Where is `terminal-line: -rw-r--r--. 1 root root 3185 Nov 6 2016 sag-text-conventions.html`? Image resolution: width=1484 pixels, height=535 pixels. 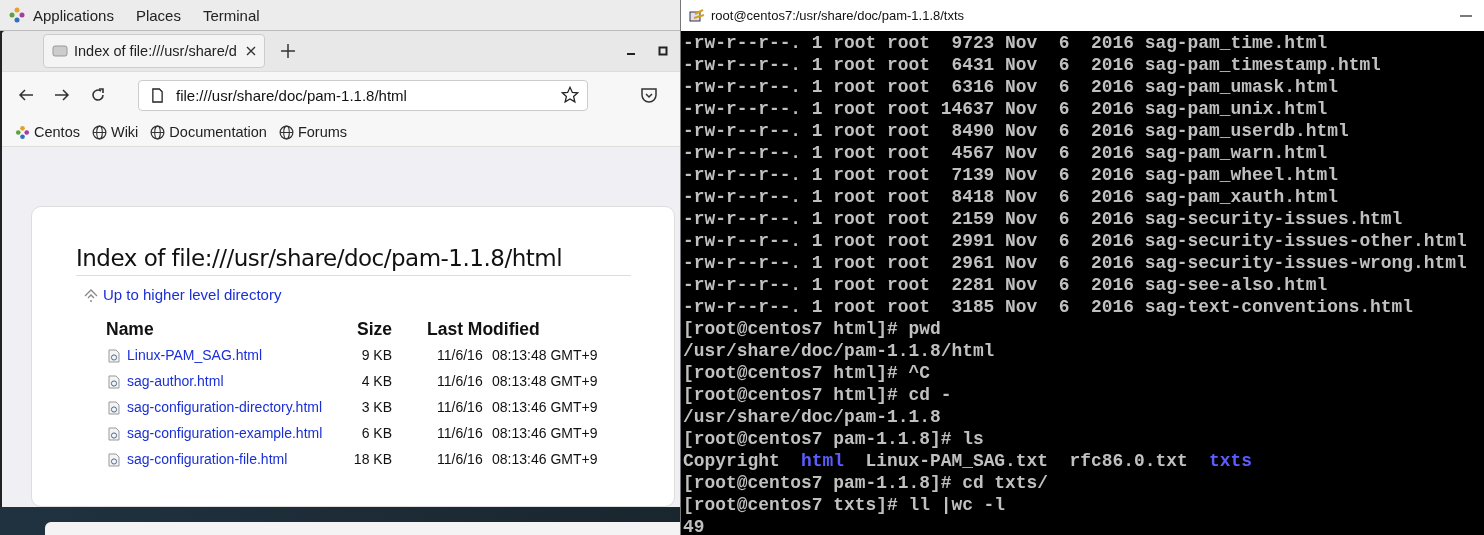
terminal-line: -rw-r--r--. 1 root root 3185 Nov 6 2016 sag-text-conventions.html is located at coordinates (1048, 307).